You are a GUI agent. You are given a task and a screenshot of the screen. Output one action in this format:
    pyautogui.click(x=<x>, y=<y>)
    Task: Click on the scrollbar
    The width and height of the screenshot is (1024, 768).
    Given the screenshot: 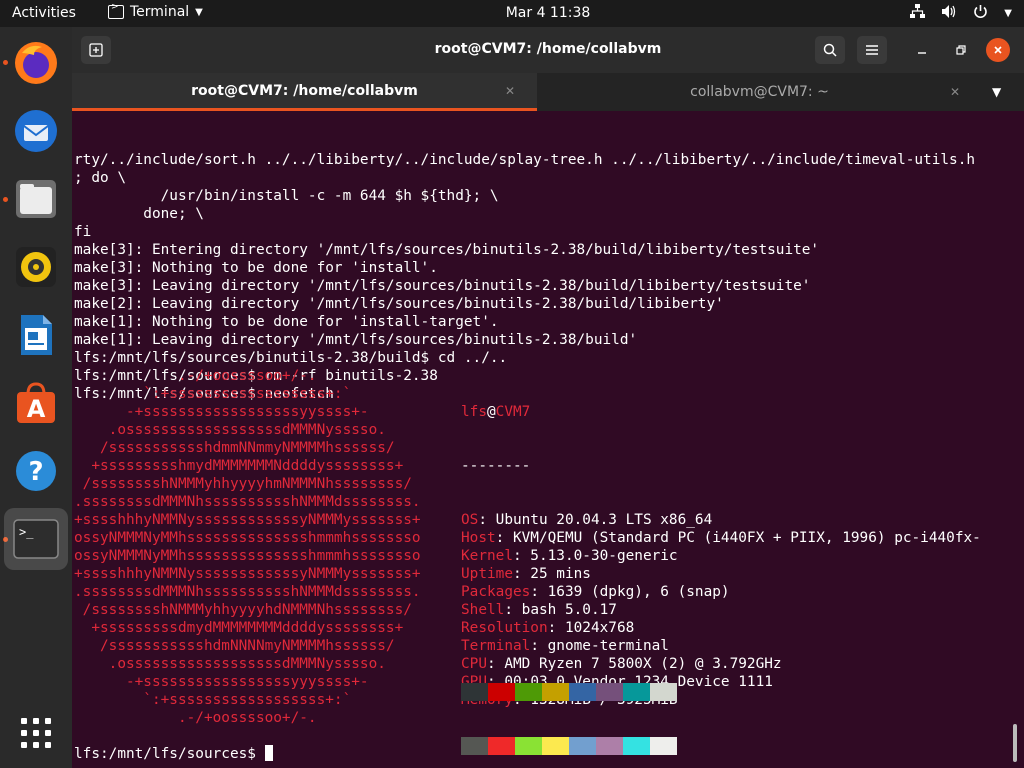 What is the action you would take?
    pyautogui.click(x=1015, y=743)
    